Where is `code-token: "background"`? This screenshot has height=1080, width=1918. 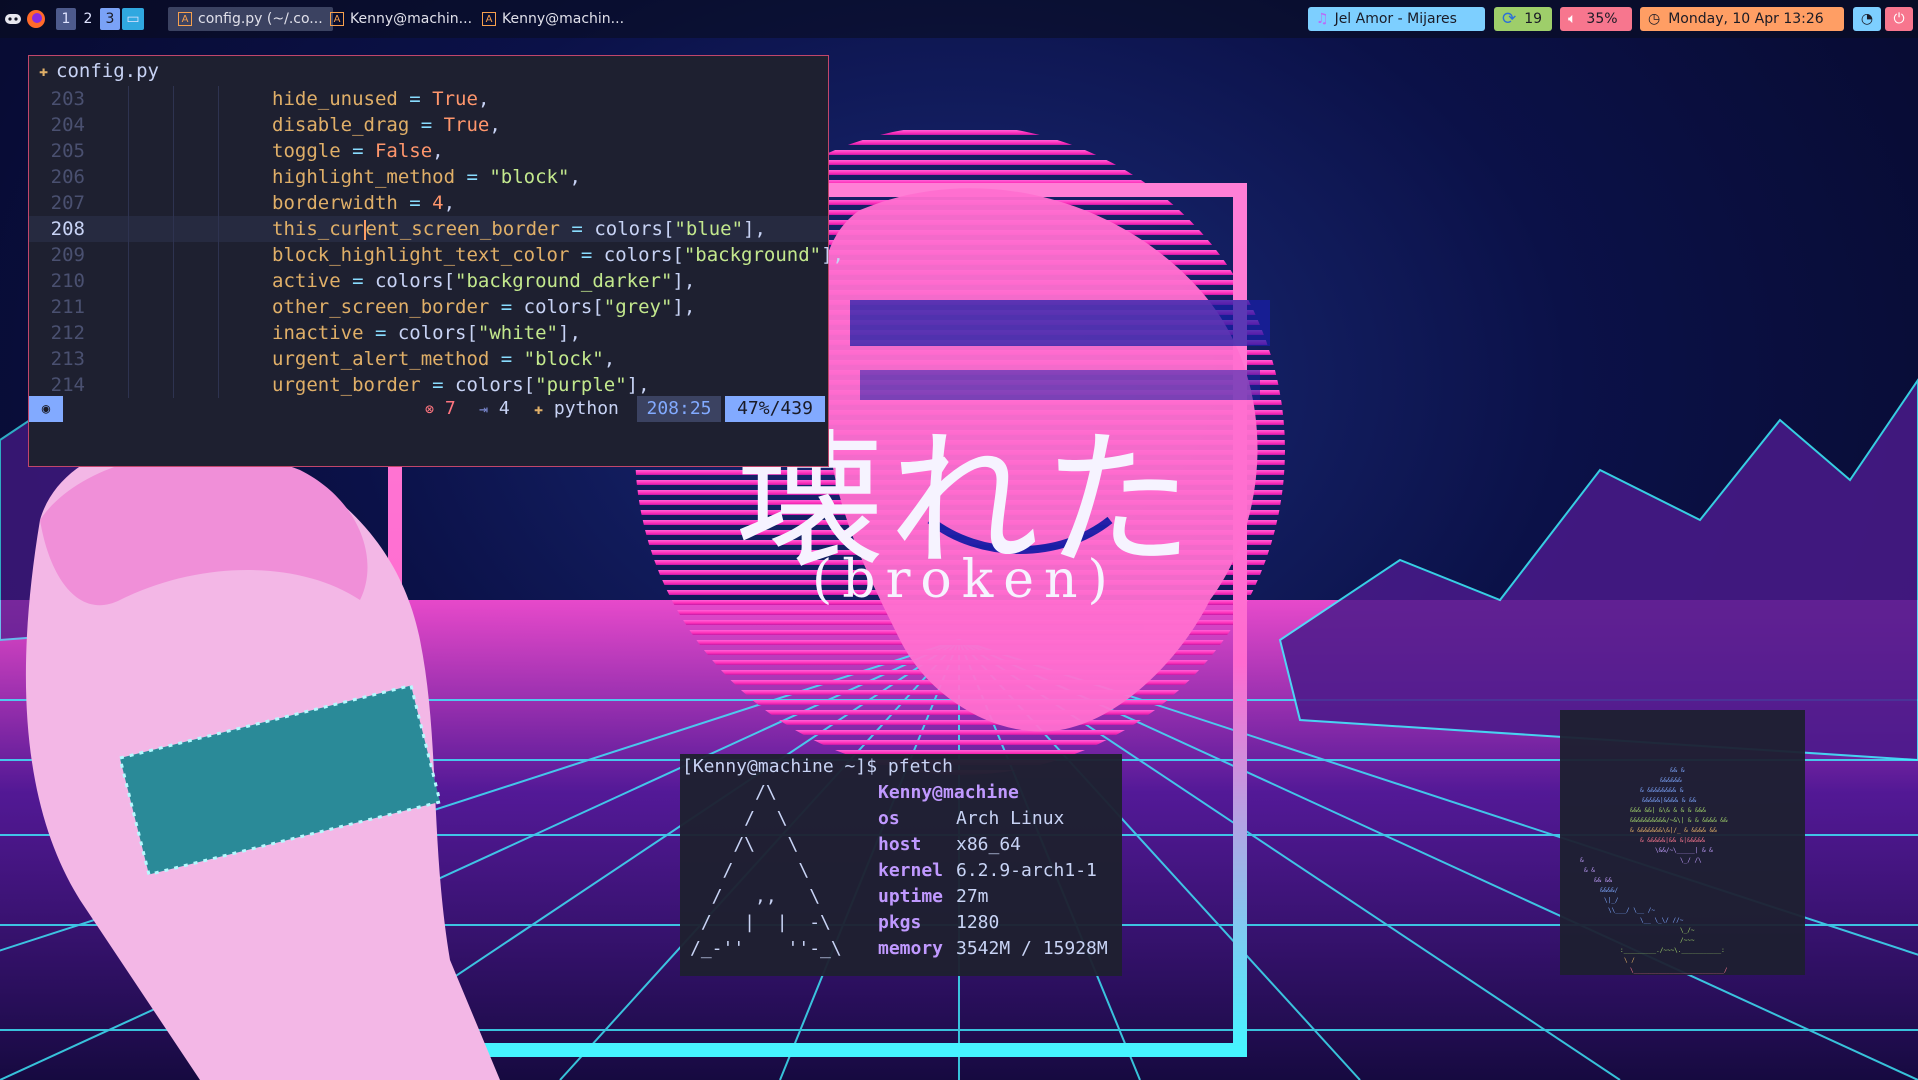 code-token: "background" is located at coordinates (752, 255).